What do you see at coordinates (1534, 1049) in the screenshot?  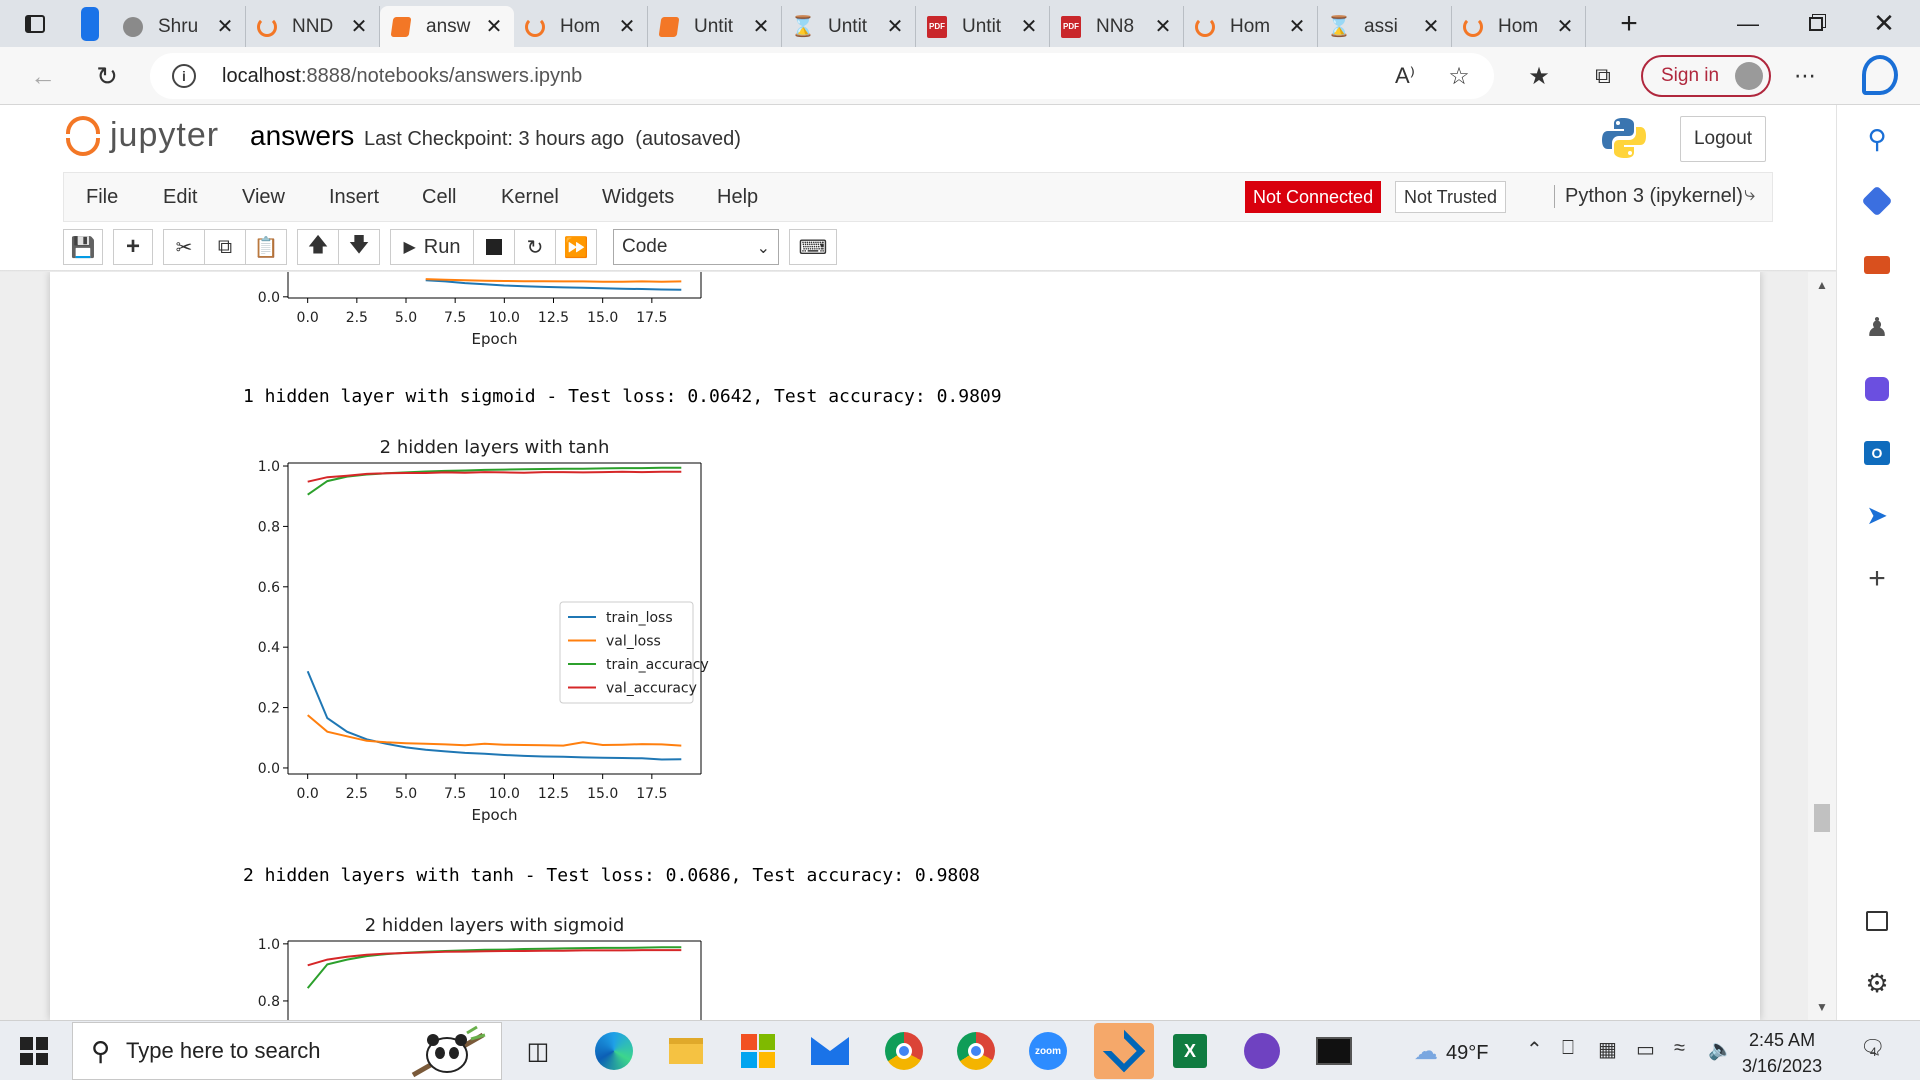 I see `chevron-up-icon: ⌃` at bounding box center [1534, 1049].